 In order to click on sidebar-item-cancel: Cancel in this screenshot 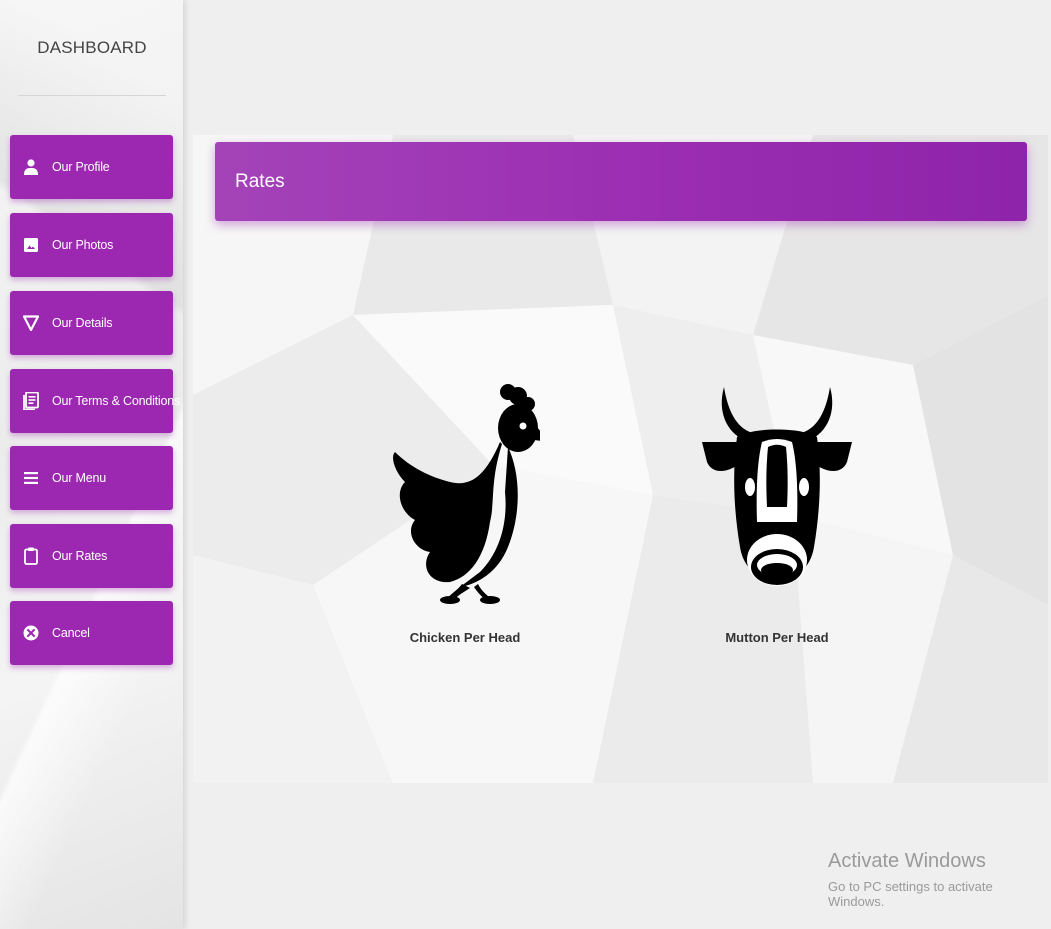, I will do `click(91, 633)`.